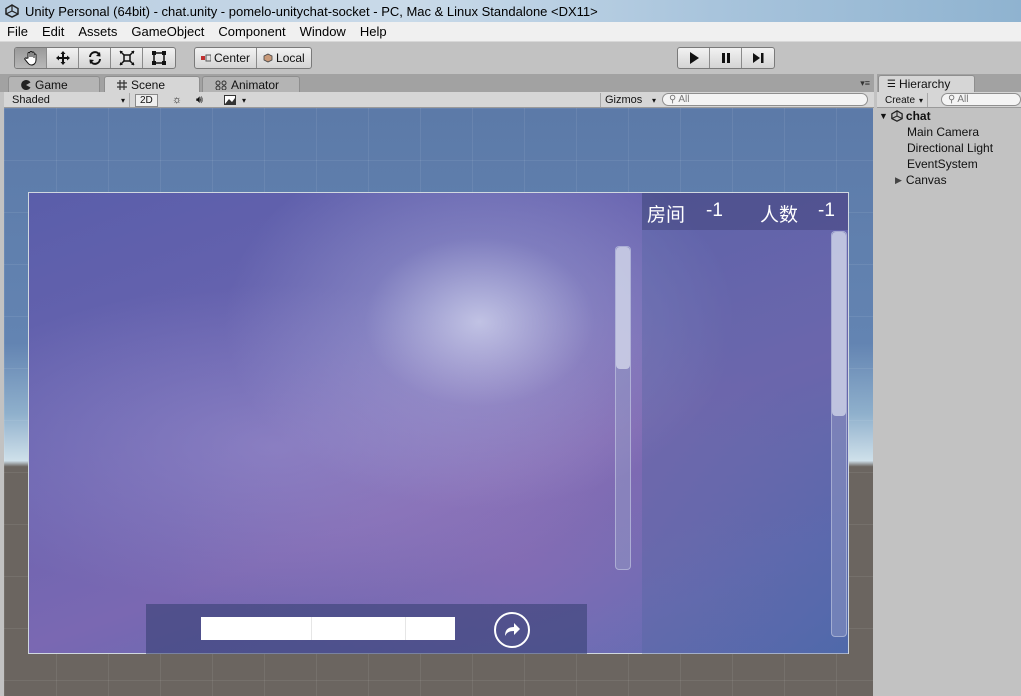  I want to click on image-effects-icon, so click(230, 100).